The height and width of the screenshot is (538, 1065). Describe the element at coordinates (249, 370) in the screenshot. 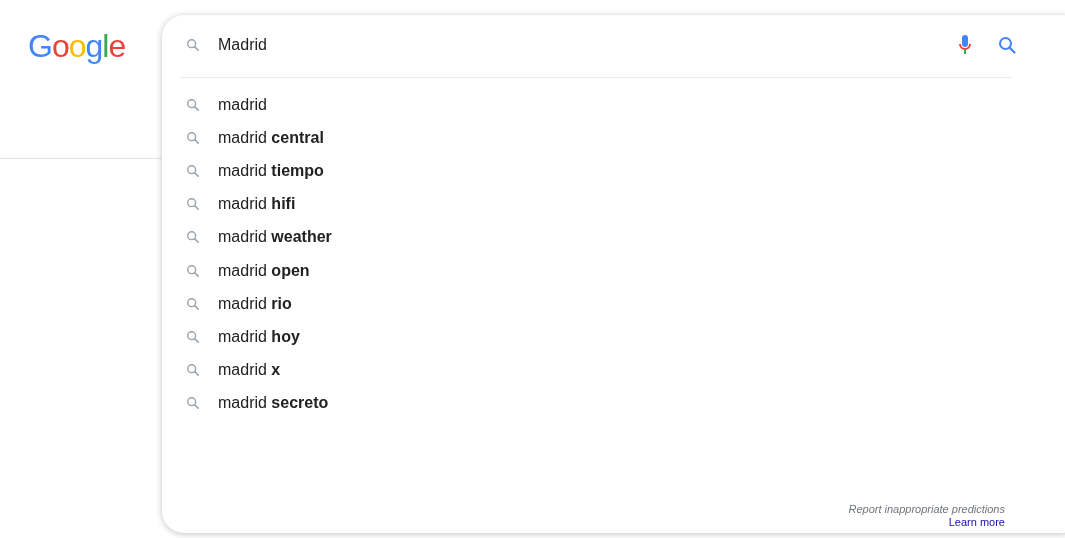

I see `suggestion-item: madrid x` at that location.